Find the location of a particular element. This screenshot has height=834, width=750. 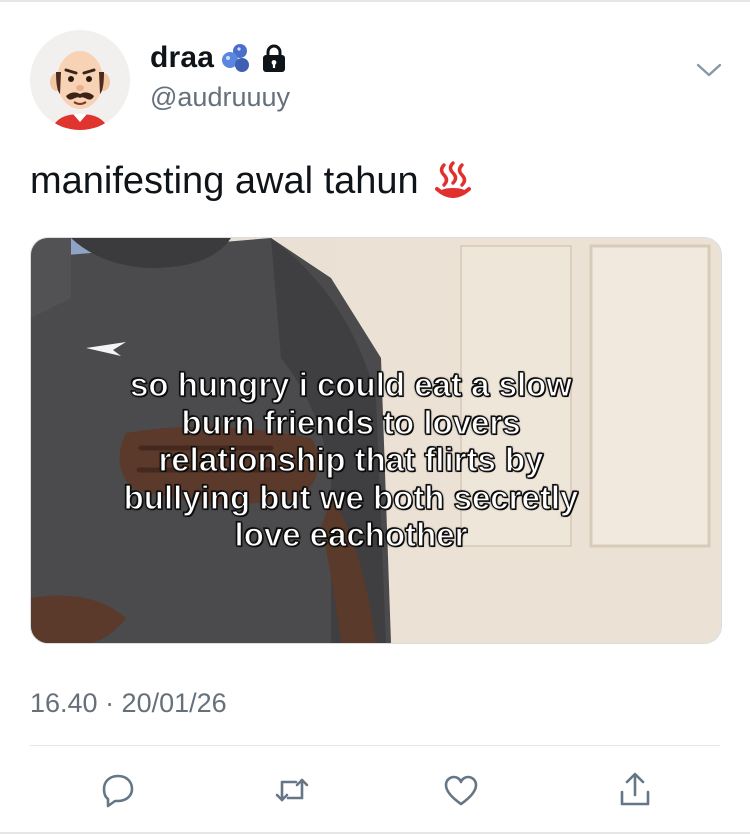

tweet-text: manifesting awal tahun is located at coordinates (224, 181).